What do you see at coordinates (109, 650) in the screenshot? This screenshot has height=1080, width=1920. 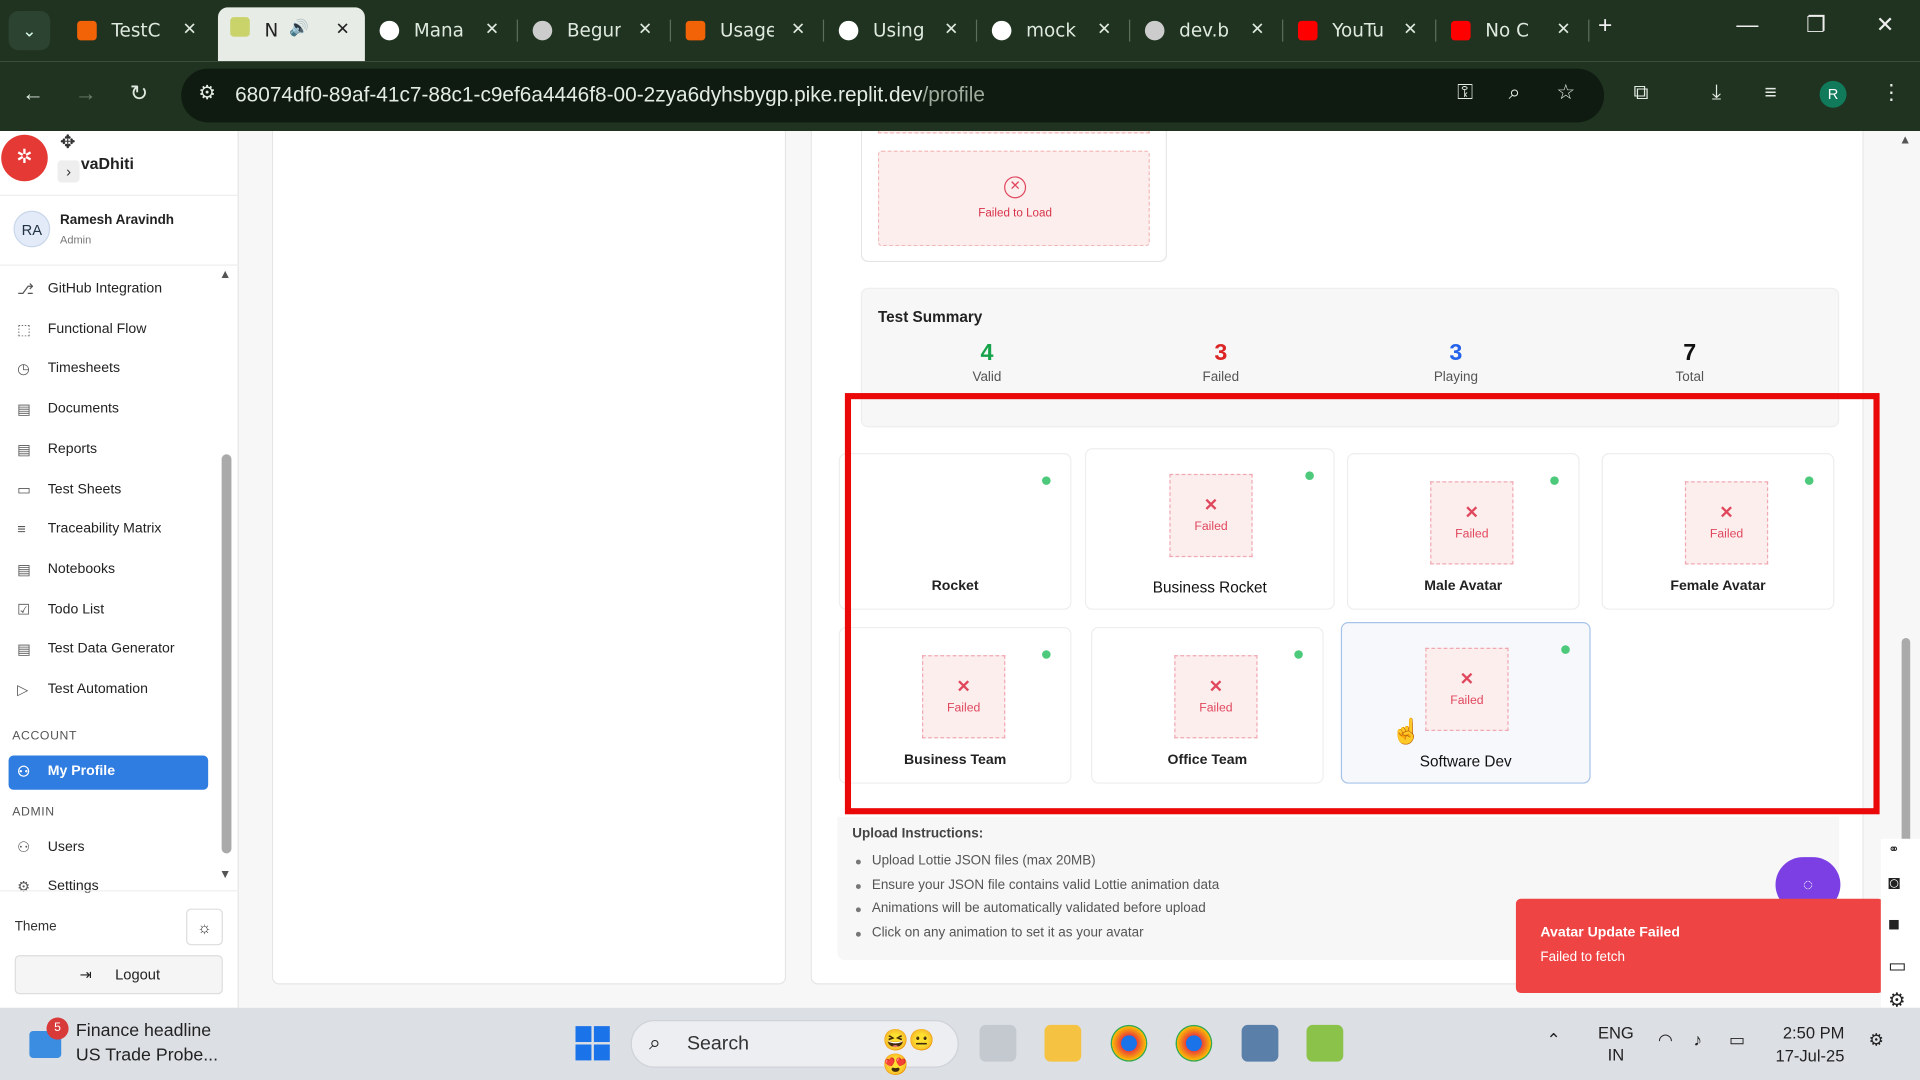 I see `sidebar-item-test-data-generator: ▤ Test Data Generator` at bounding box center [109, 650].